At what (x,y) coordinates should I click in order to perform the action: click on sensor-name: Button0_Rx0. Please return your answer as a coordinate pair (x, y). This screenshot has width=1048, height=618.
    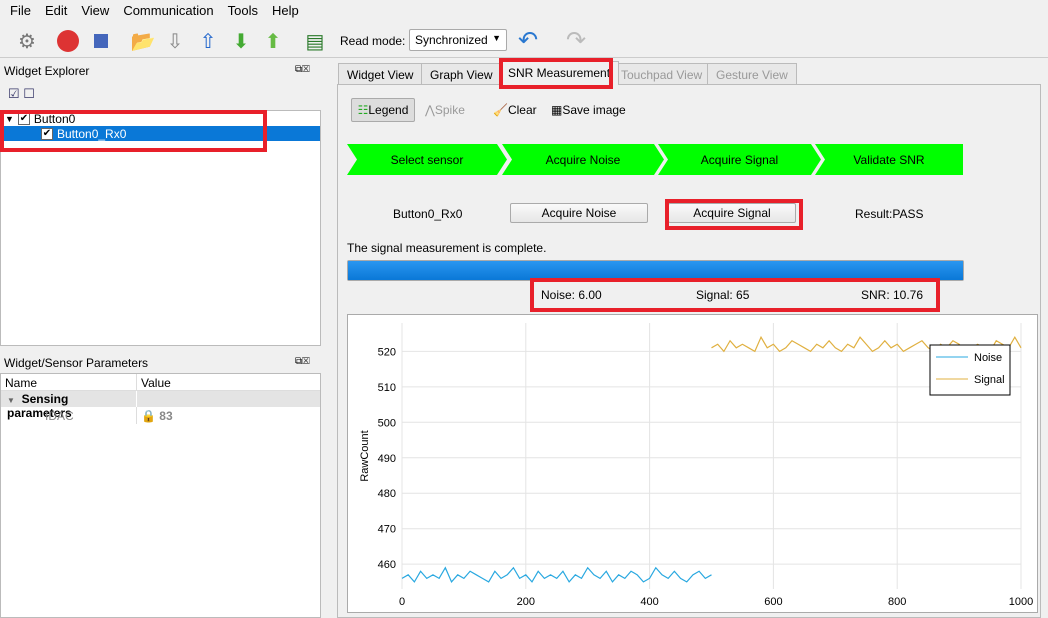
    Looking at the image, I should click on (428, 214).